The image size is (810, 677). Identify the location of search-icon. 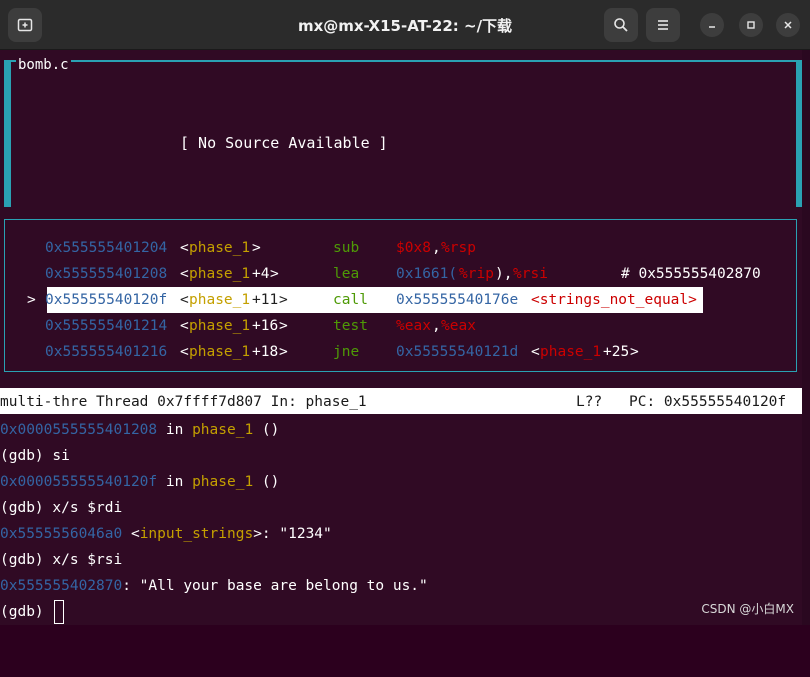
(621, 25).